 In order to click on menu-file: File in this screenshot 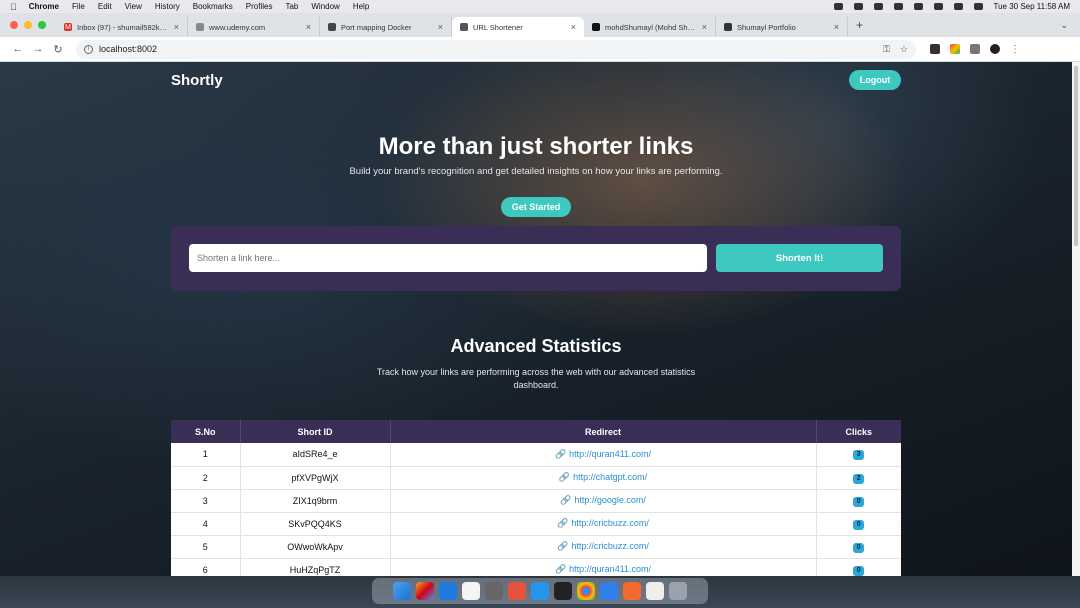, I will do `click(78, 6)`.